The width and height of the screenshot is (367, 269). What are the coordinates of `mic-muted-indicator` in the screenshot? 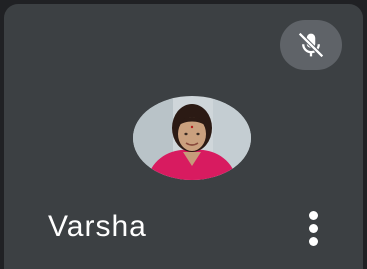 It's located at (311, 45).